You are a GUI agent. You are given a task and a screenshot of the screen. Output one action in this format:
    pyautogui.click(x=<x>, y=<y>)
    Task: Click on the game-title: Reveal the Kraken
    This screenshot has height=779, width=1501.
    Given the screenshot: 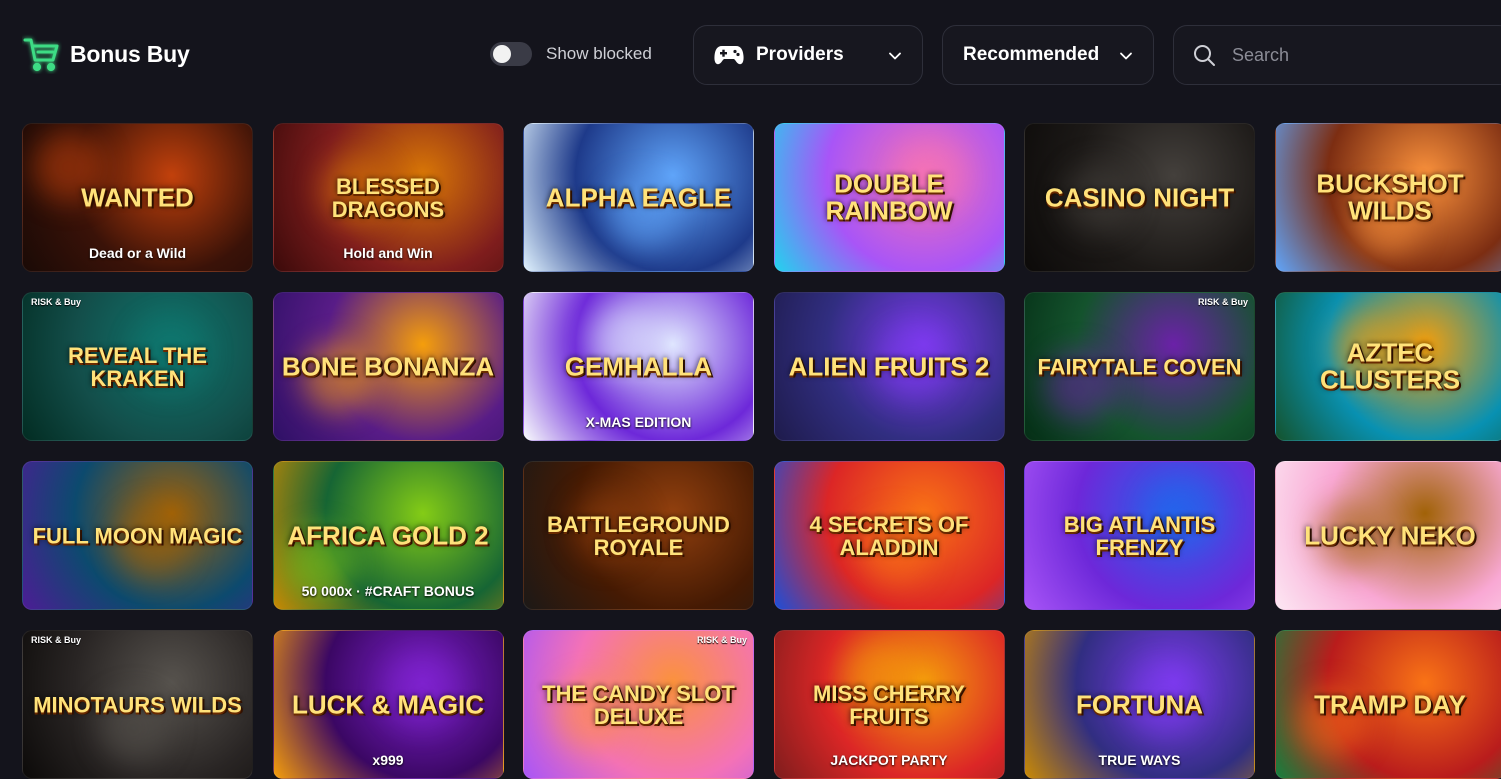 What is the action you would take?
    pyautogui.click(x=137, y=366)
    